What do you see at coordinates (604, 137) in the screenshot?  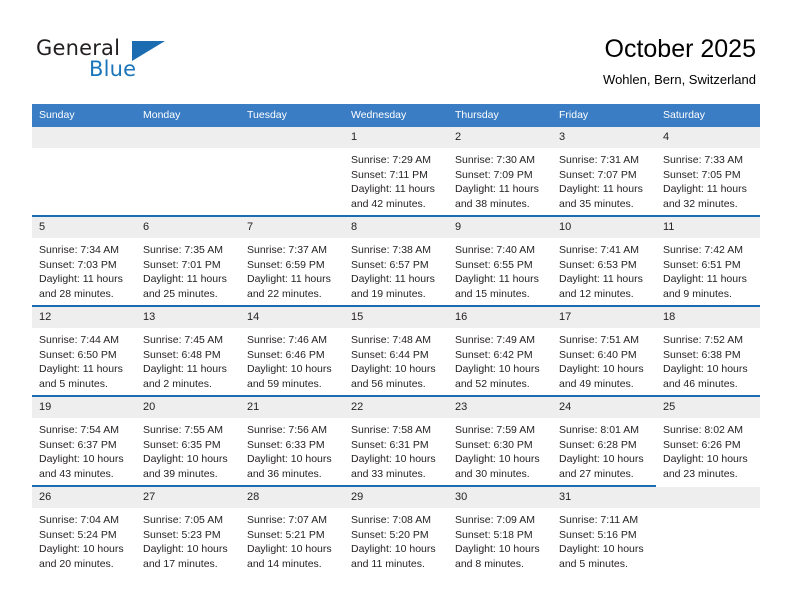 I see `day-number: 3` at bounding box center [604, 137].